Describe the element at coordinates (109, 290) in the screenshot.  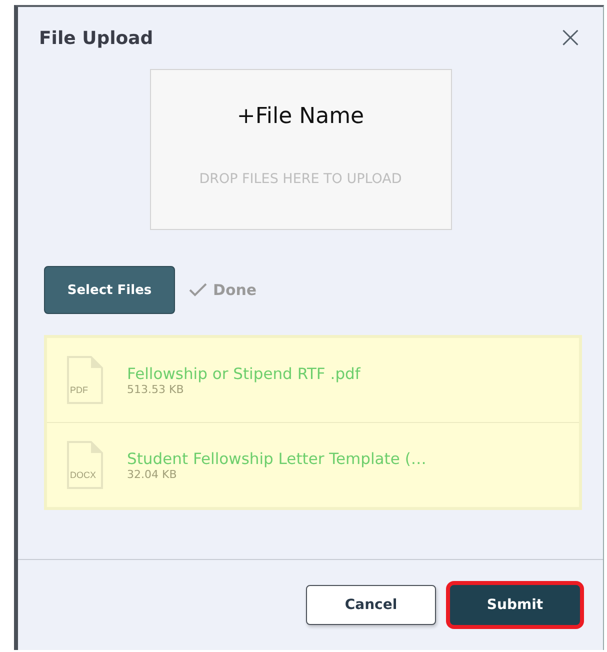
I see `select-files-button: Select Files` at that location.